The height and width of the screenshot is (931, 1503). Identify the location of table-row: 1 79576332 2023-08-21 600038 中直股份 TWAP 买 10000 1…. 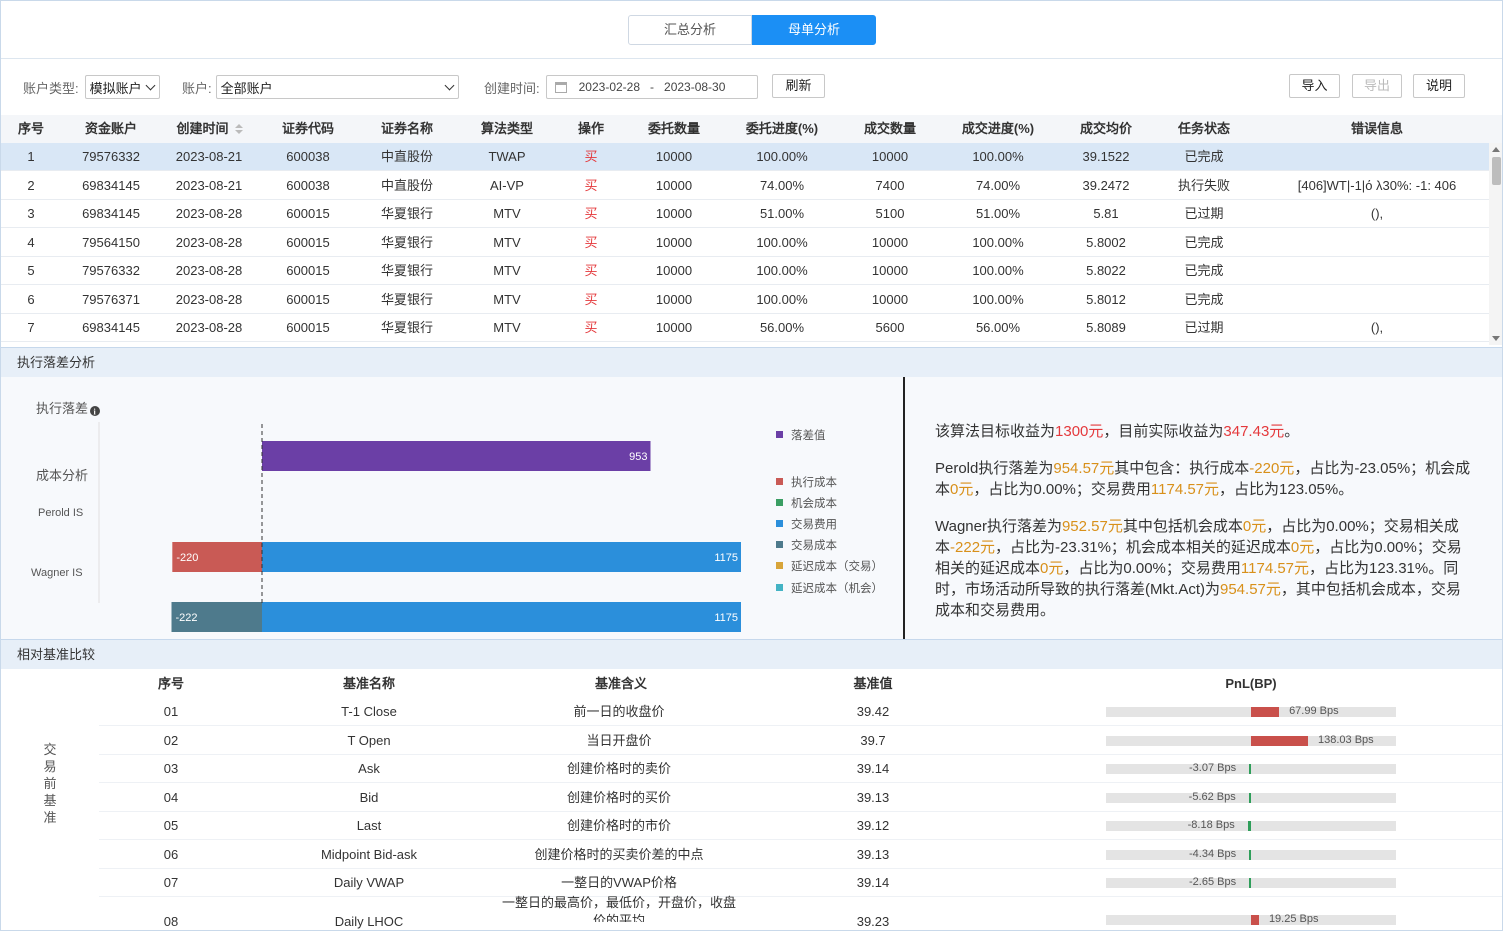
(745, 157).